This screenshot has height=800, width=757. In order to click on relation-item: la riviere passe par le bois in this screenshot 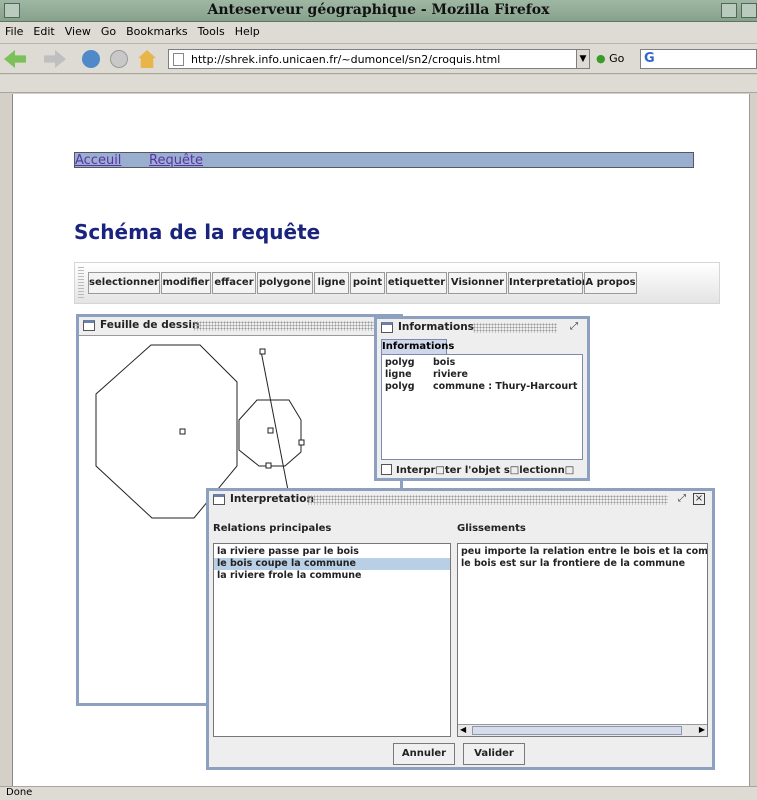, I will do `click(332, 552)`.